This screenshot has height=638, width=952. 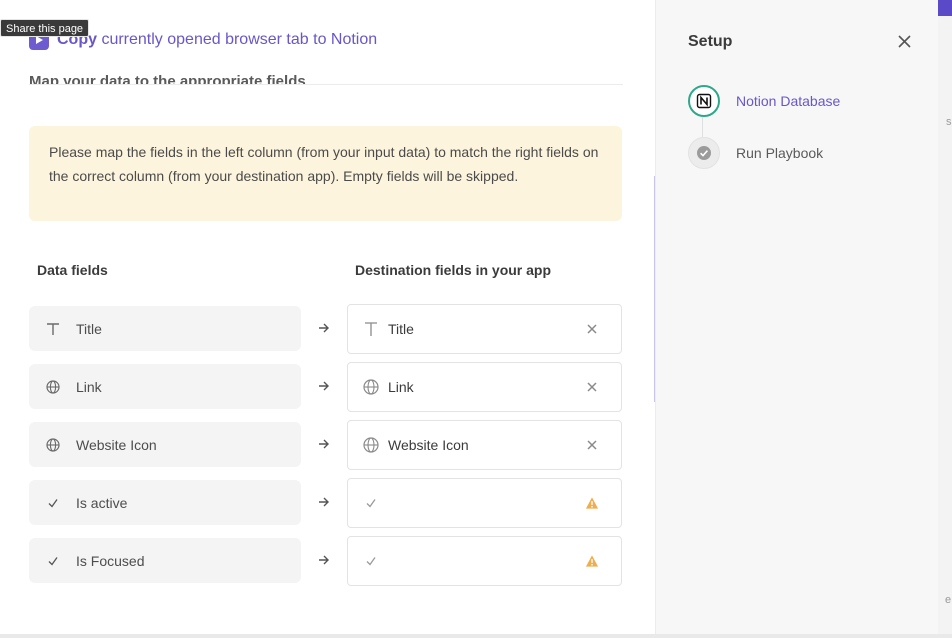 What do you see at coordinates (484, 503) in the screenshot?
I see `destination-field-is-active` at bounding box center [484, 503].